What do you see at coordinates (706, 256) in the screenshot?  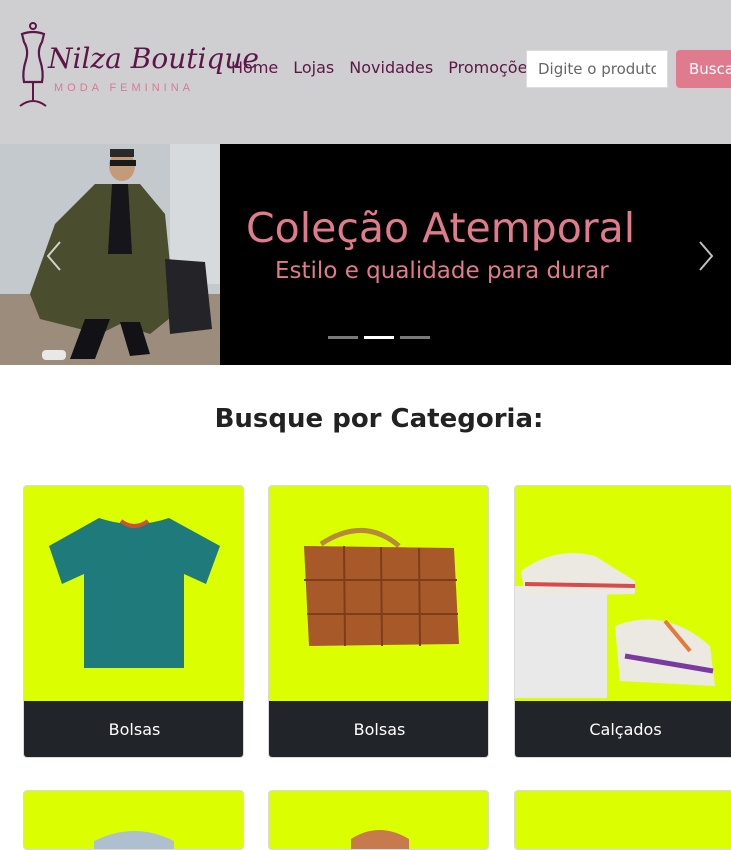 I see `carousel-next-icon` at bounding box center [706, 256].